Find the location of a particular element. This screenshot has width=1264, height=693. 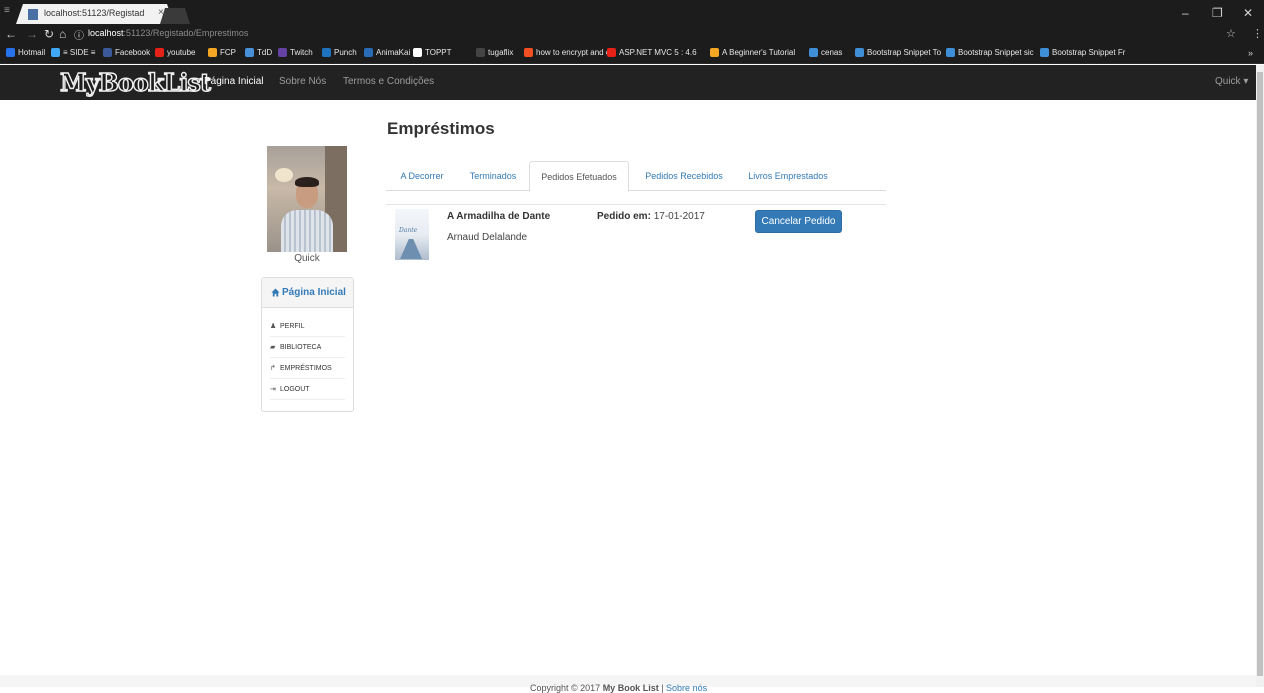

bookmark-label: Twitch is located at coordinates (301, 52).